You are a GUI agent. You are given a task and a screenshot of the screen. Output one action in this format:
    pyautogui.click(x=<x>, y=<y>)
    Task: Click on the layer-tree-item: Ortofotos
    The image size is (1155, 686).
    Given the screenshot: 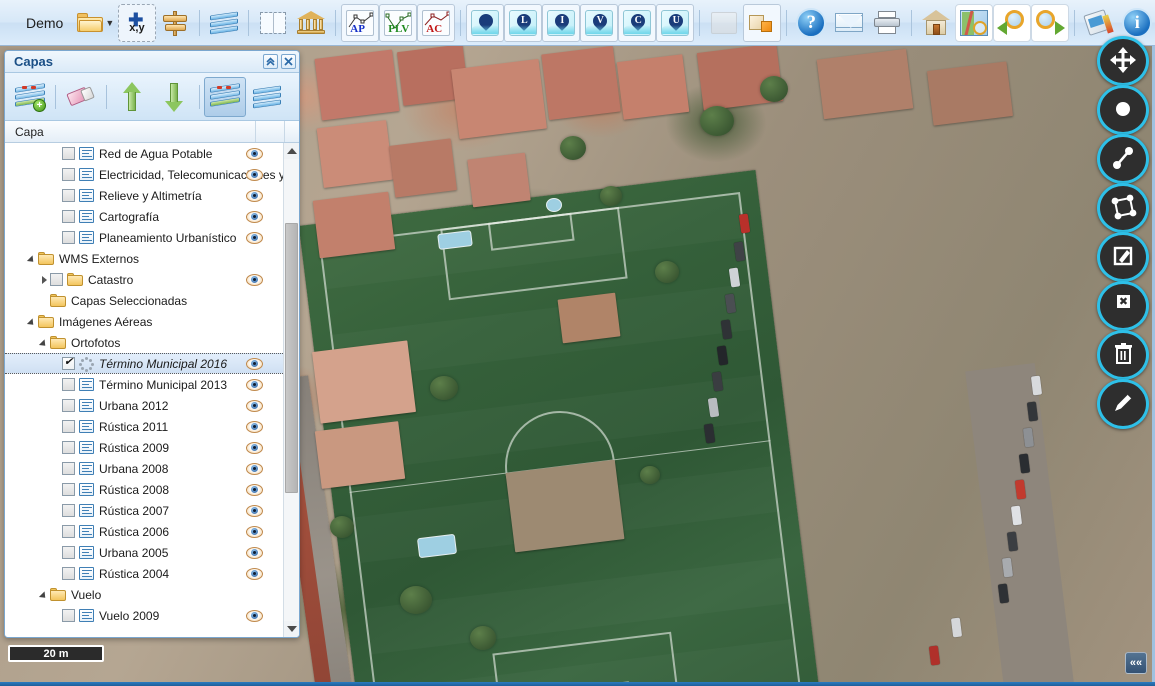 What is the action you would take?
    pyautogui.click(x=144, y=342)
    